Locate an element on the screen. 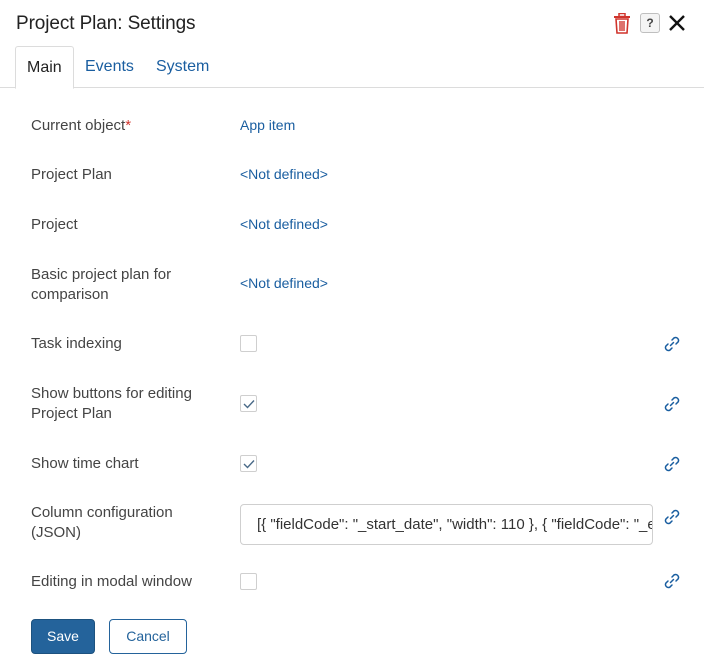  show-buttons-checkbox is located at coordinates (248, 403).